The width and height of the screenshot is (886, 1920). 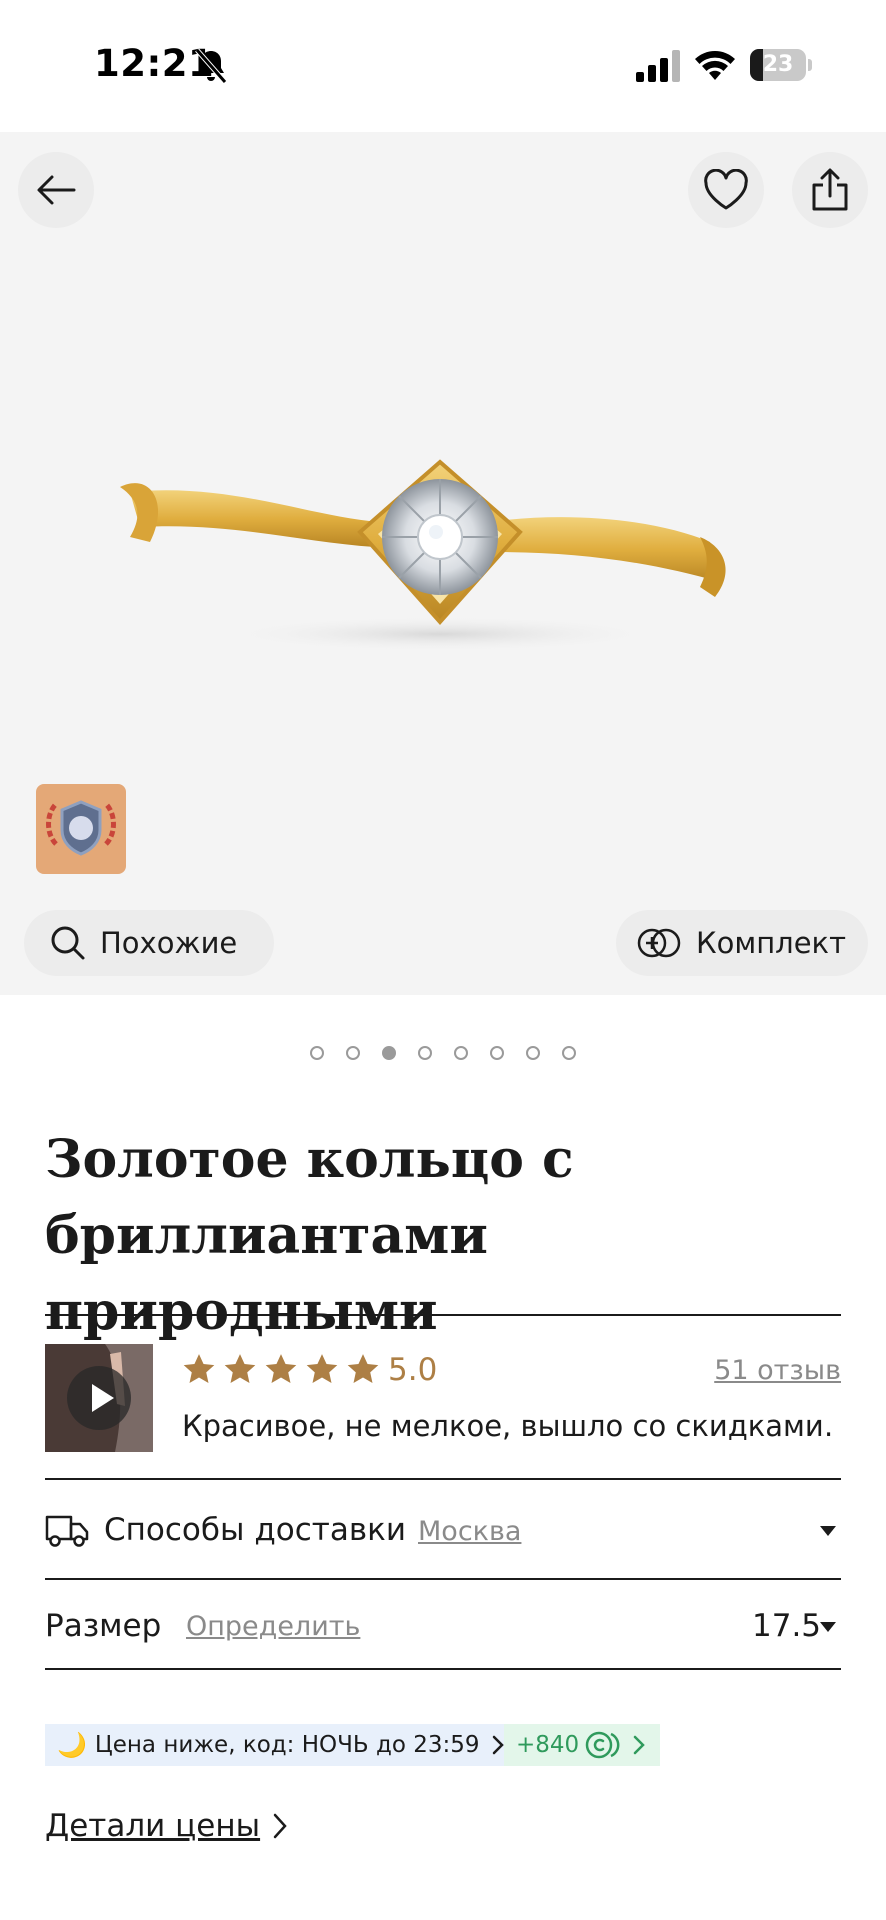 What do you see at coordinates (659, 943) in the screenshot?
I see `add-set-icon` at bounding box center [659, 943].